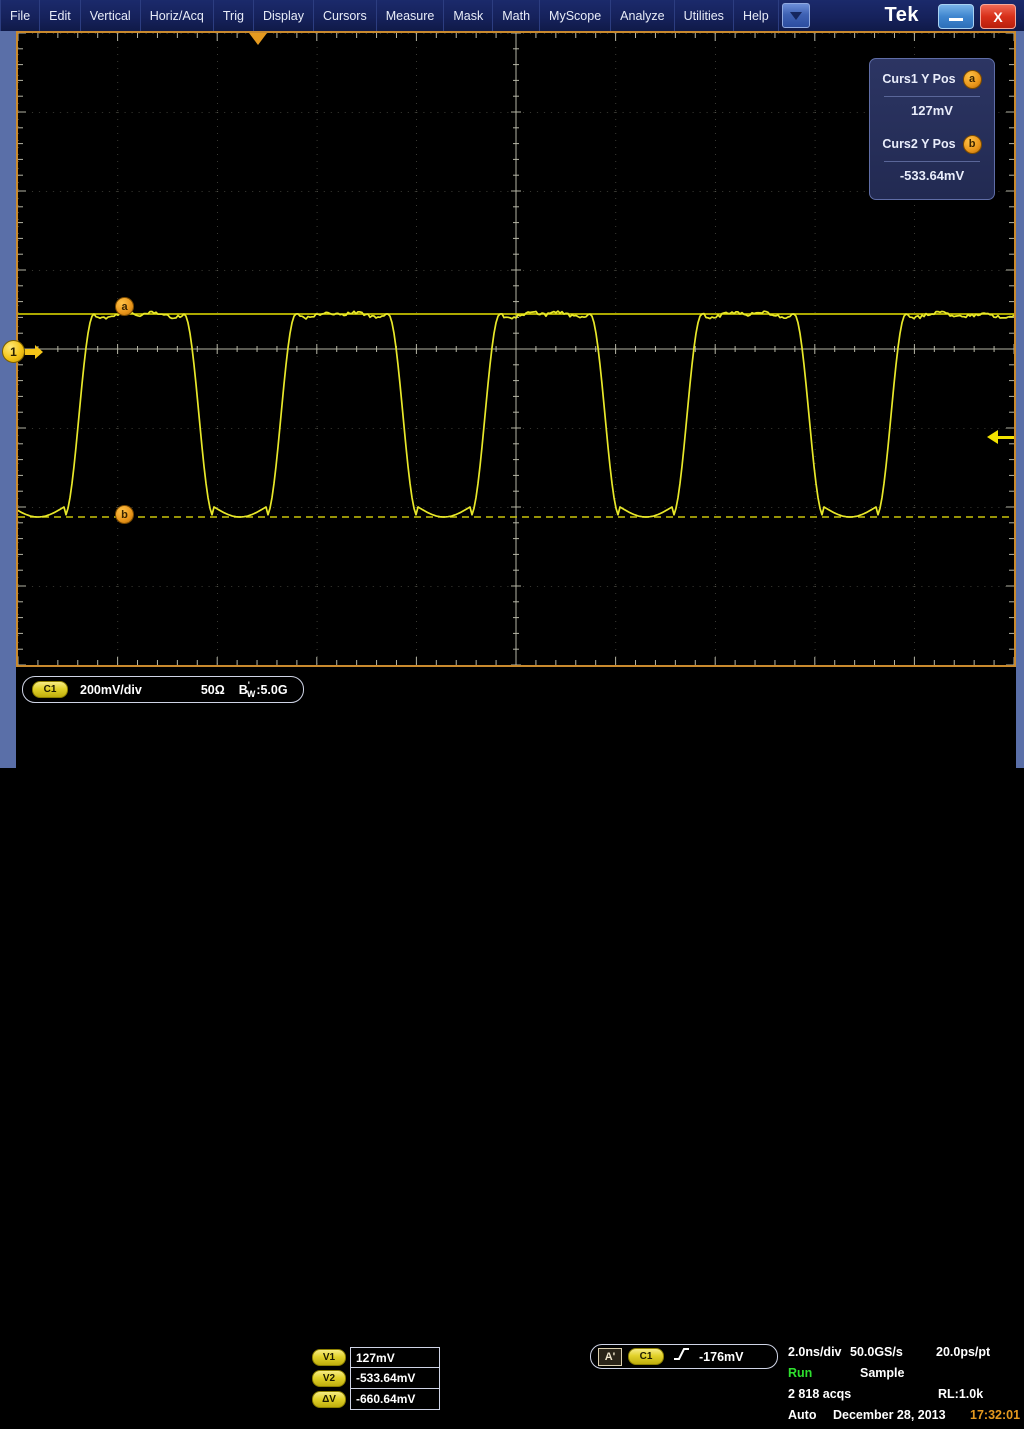 This screenshot has width=1024, height=1429. I want to click on cursor-value-row: V1 127mV, so click(376, 1357).